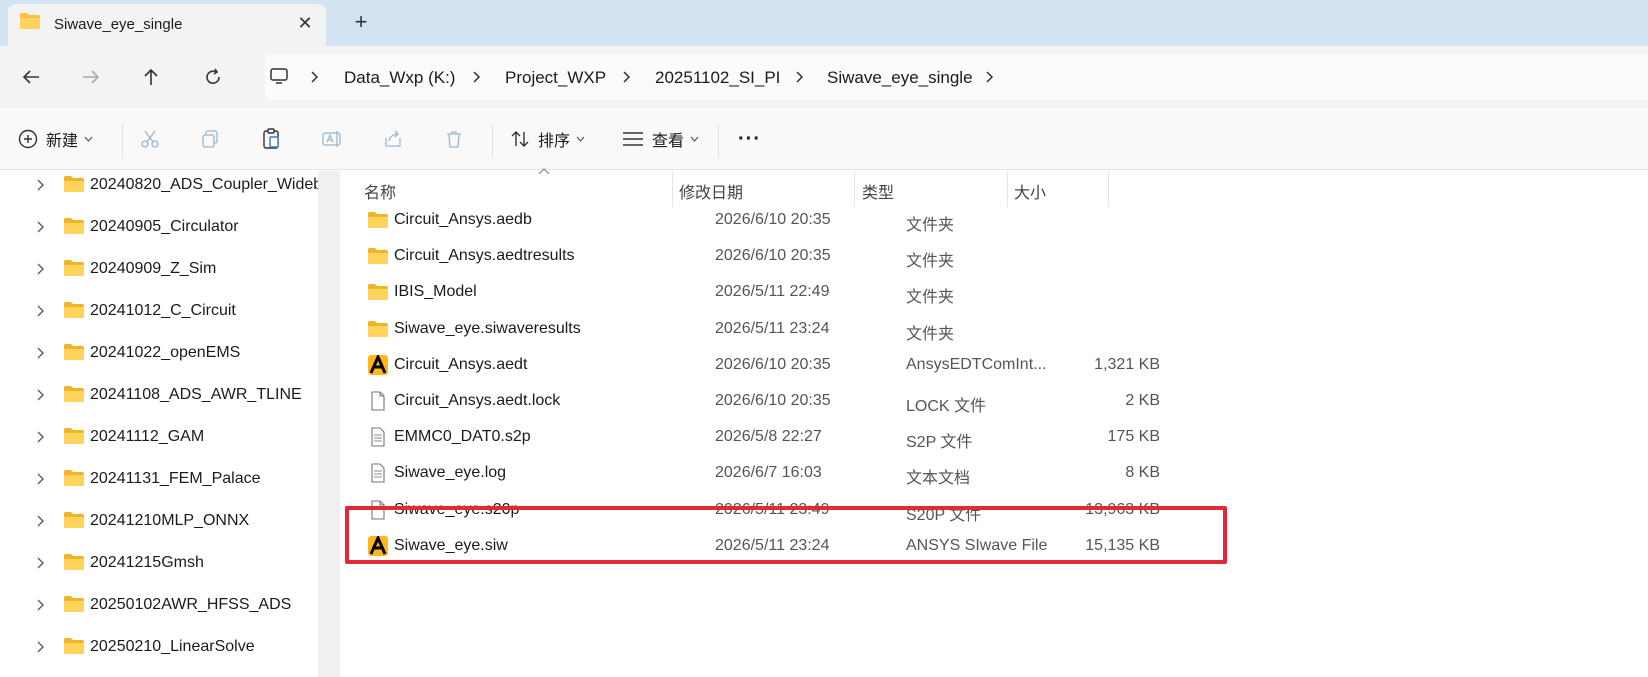 The image size is (1648, 677). I want to click on scissors-icon, so click(150, 139).